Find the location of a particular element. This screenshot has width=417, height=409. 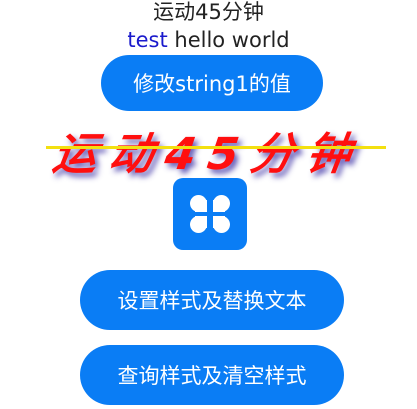

modify-string-button: 修改string1的值 is located at coordinates (212, 83).